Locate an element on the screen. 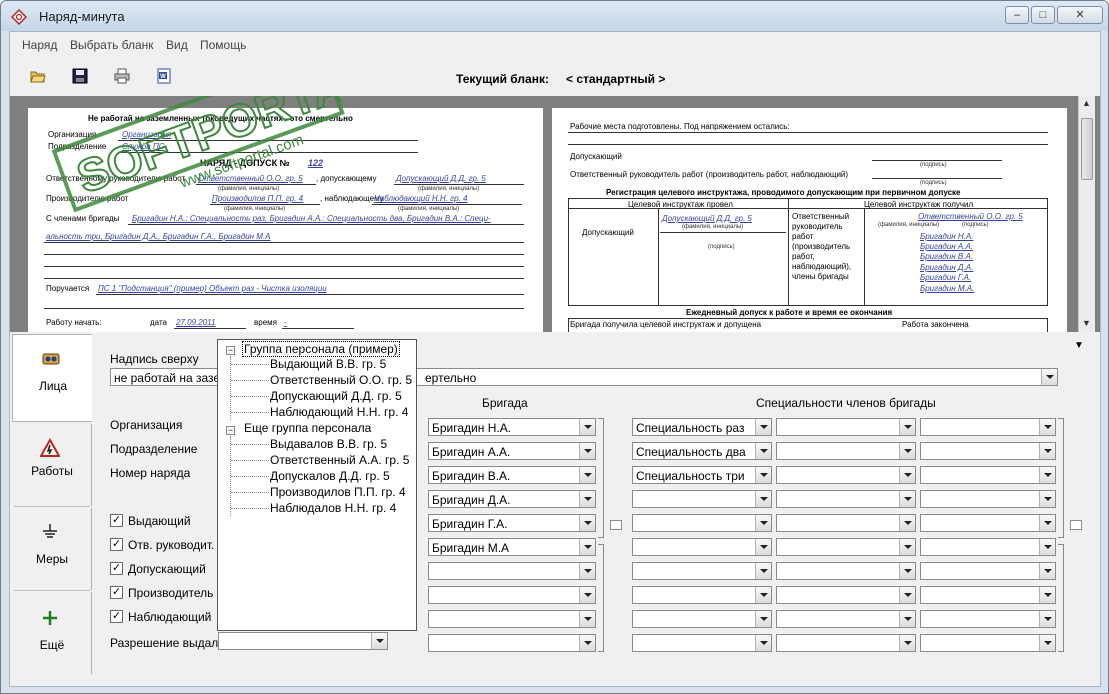  minimize-button: – is located at coordinates (1017, 15).